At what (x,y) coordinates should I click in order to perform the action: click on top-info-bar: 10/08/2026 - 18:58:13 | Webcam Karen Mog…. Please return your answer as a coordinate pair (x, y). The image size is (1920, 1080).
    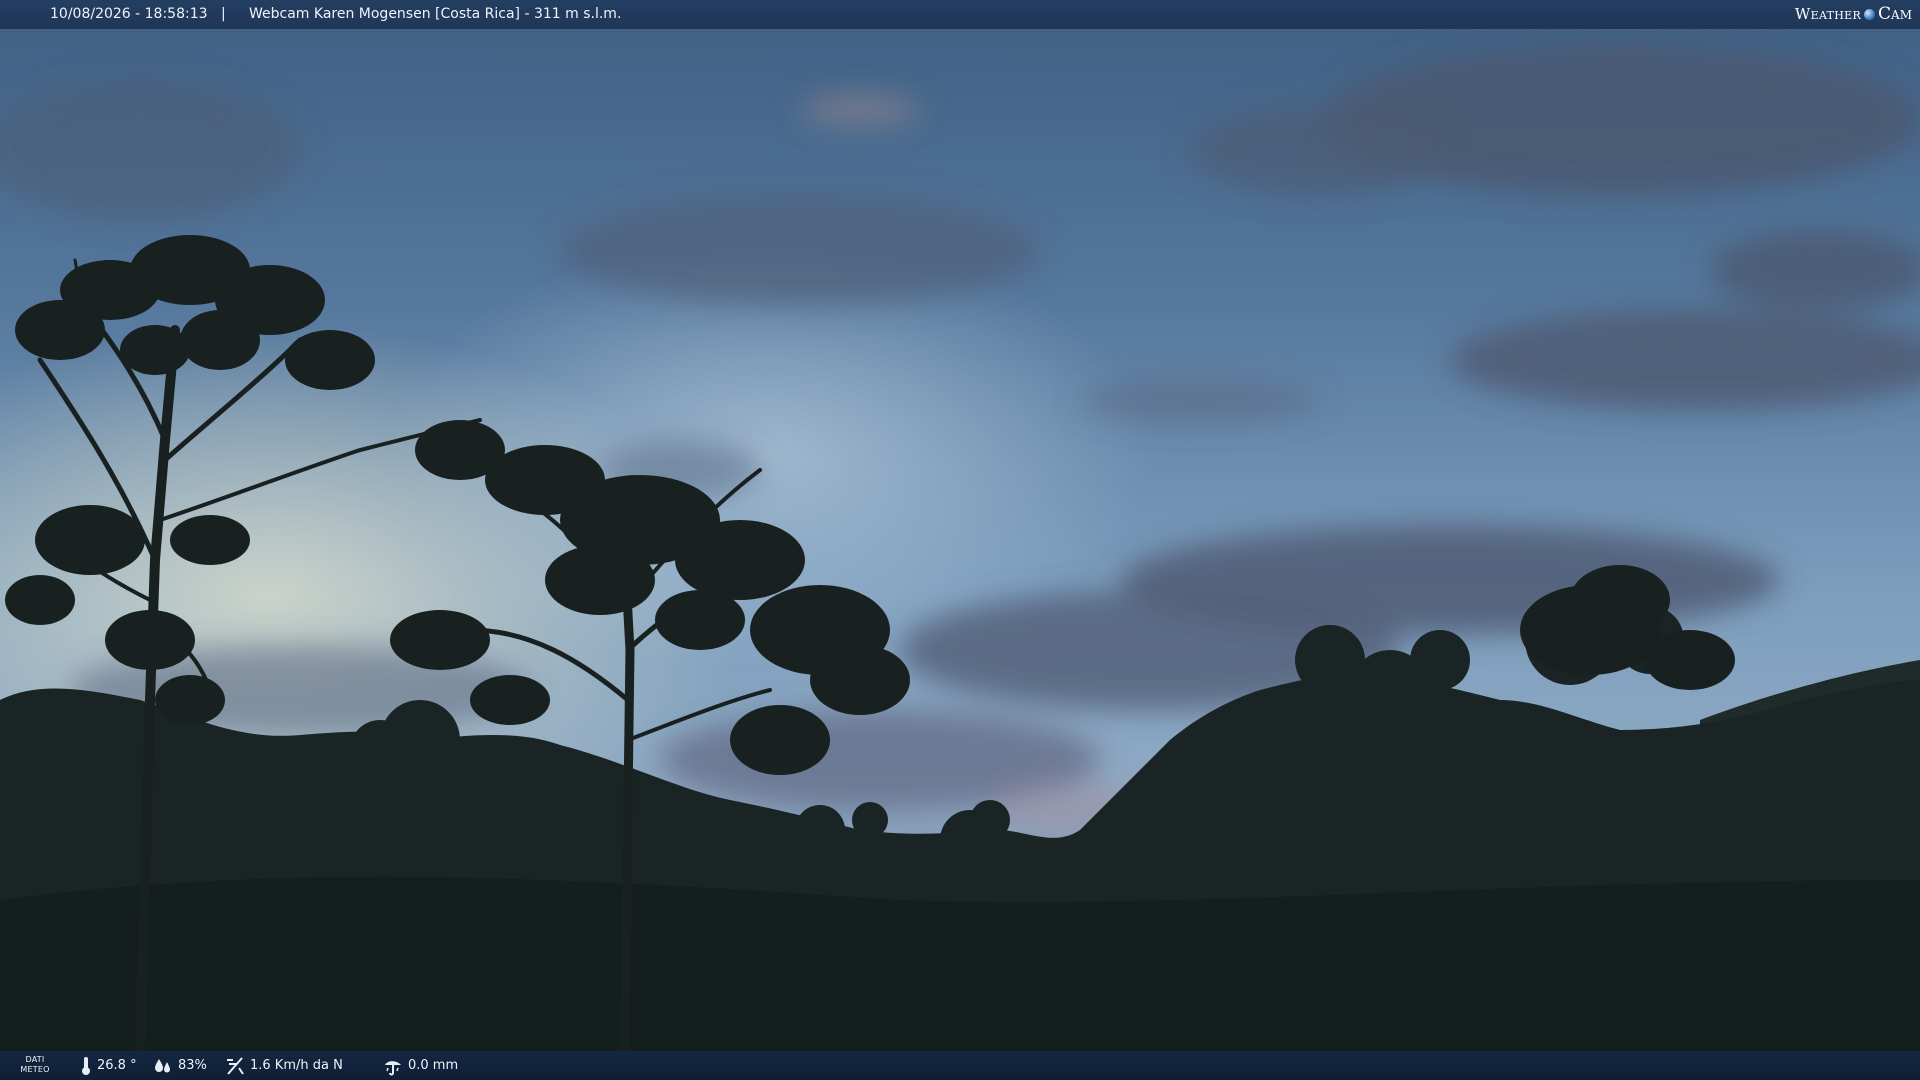
    Looking at the image, I should click on (960, 14).